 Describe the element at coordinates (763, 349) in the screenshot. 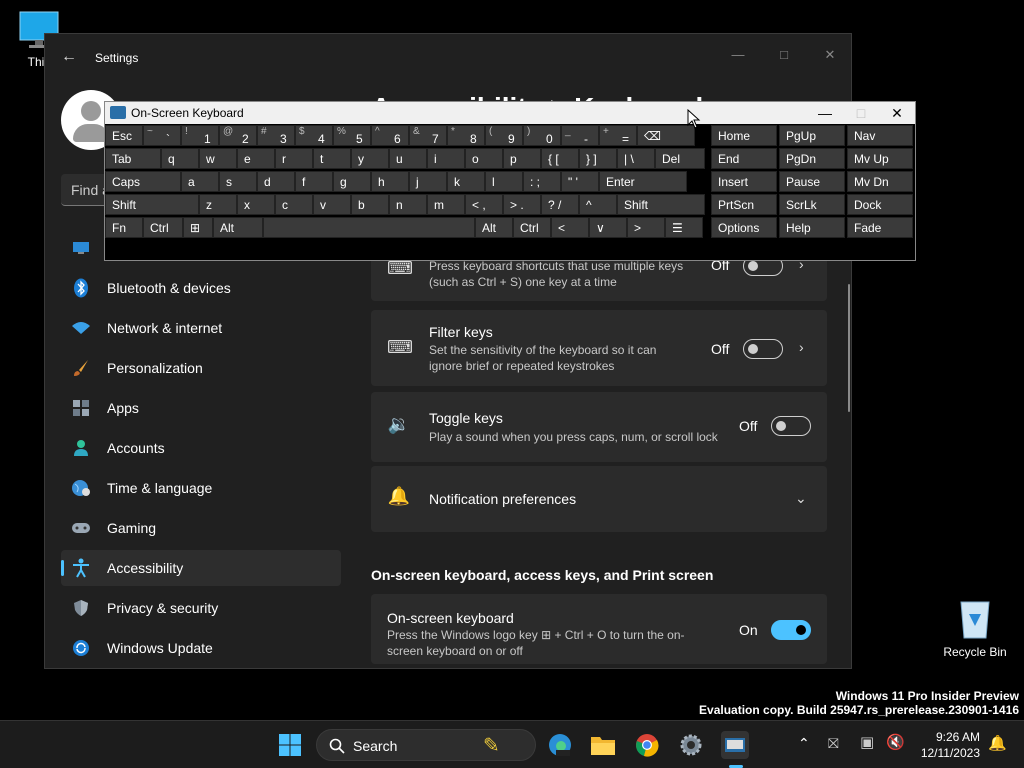

I see `filter-keys-toggle` at that location.